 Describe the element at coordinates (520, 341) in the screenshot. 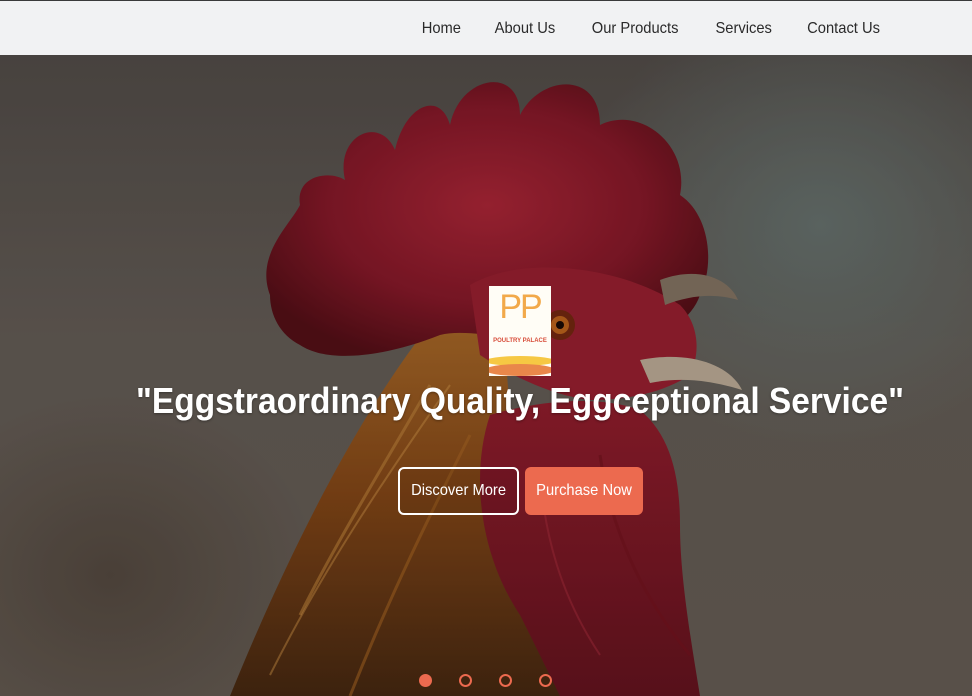

I see `logo-subtitle: POULTRY PALACE` at that location.